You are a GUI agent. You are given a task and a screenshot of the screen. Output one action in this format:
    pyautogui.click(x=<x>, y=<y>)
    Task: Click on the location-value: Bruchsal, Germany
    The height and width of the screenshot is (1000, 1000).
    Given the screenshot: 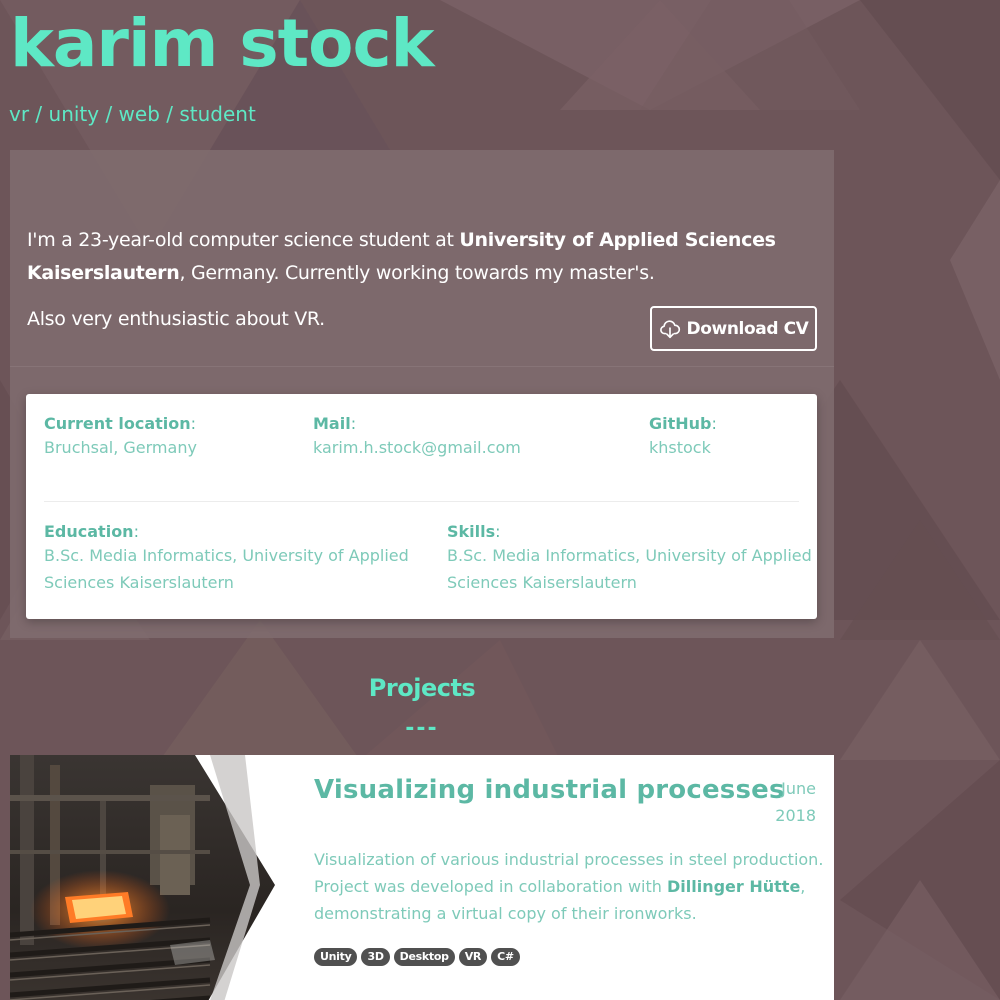 What is the action you would take?
    pyautogui.click(x=120, y=447)
    